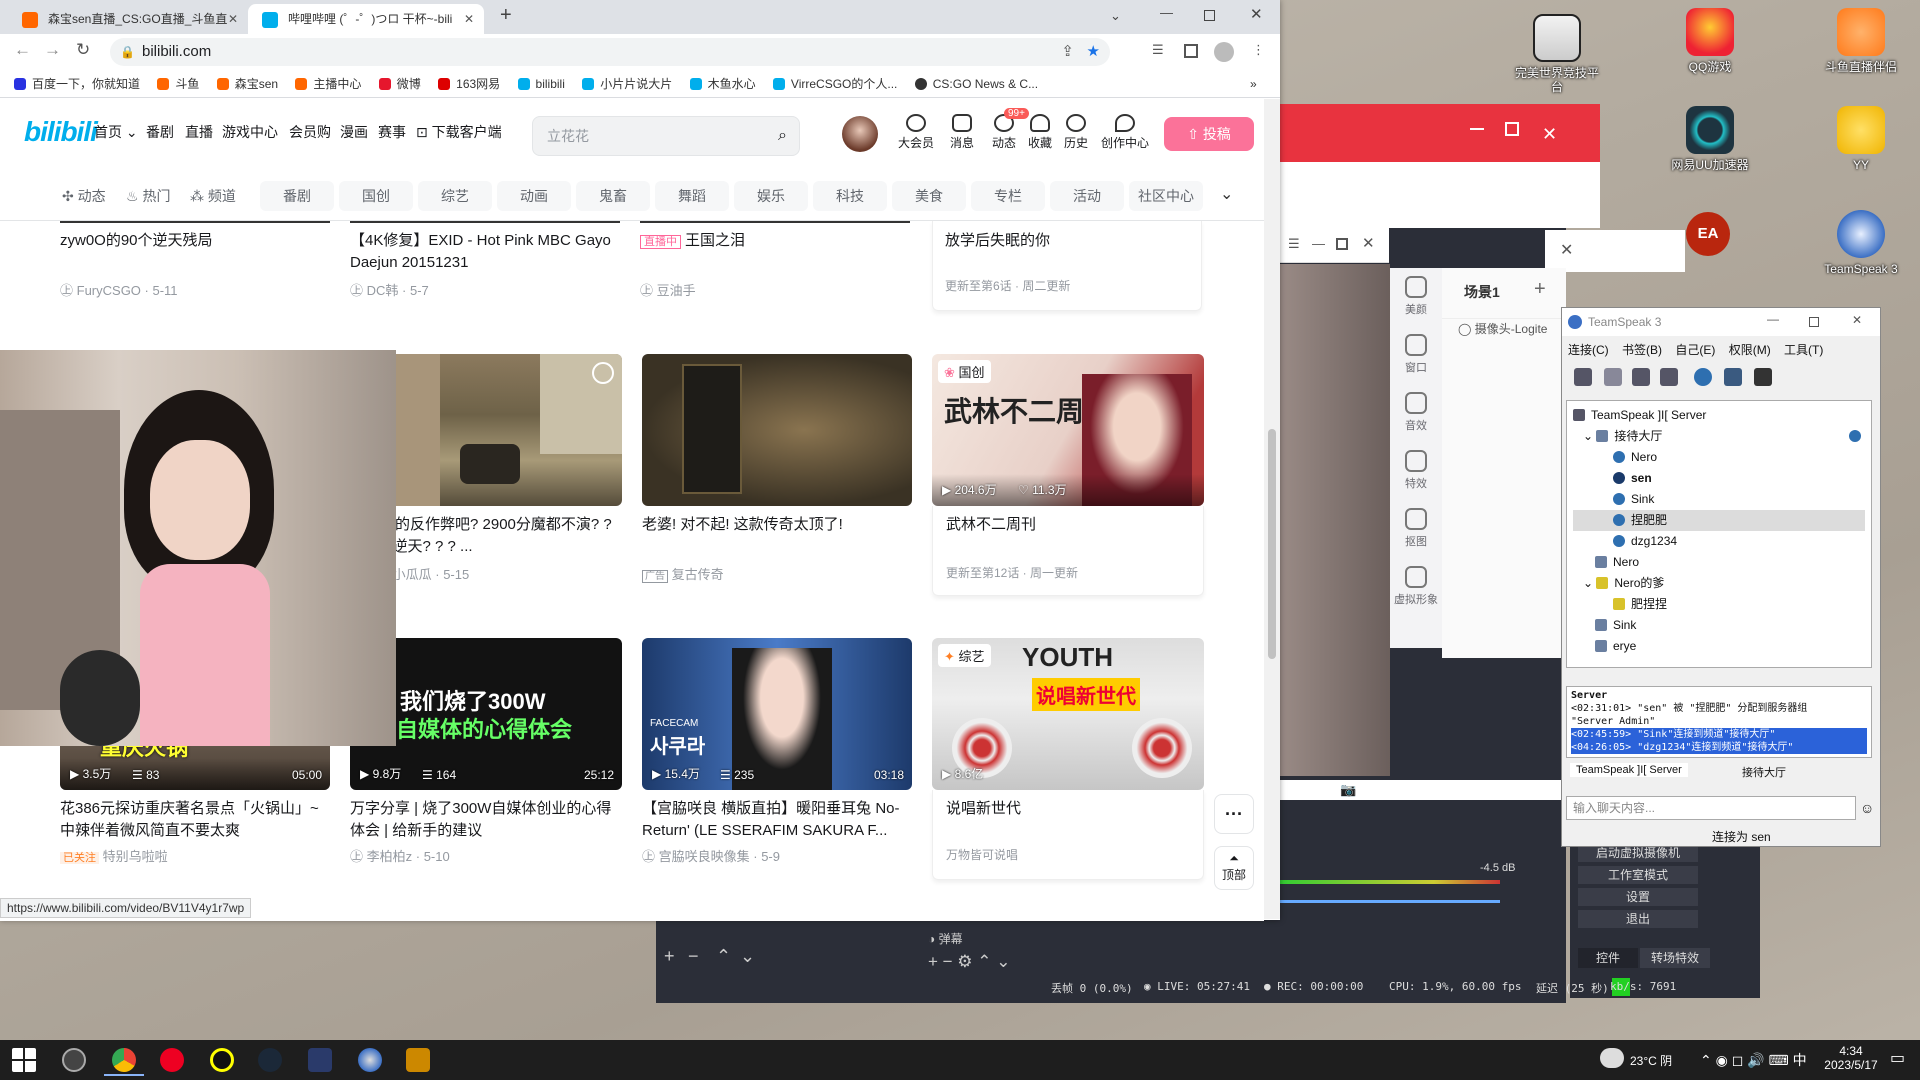  What do you see at coordinates (195, 820) in the screenshot?
I see `video-title: 花386元探访重庆著名景点「火锅山」~中辣伴着微风简直不要太爽` at bounding box center [195, 820].